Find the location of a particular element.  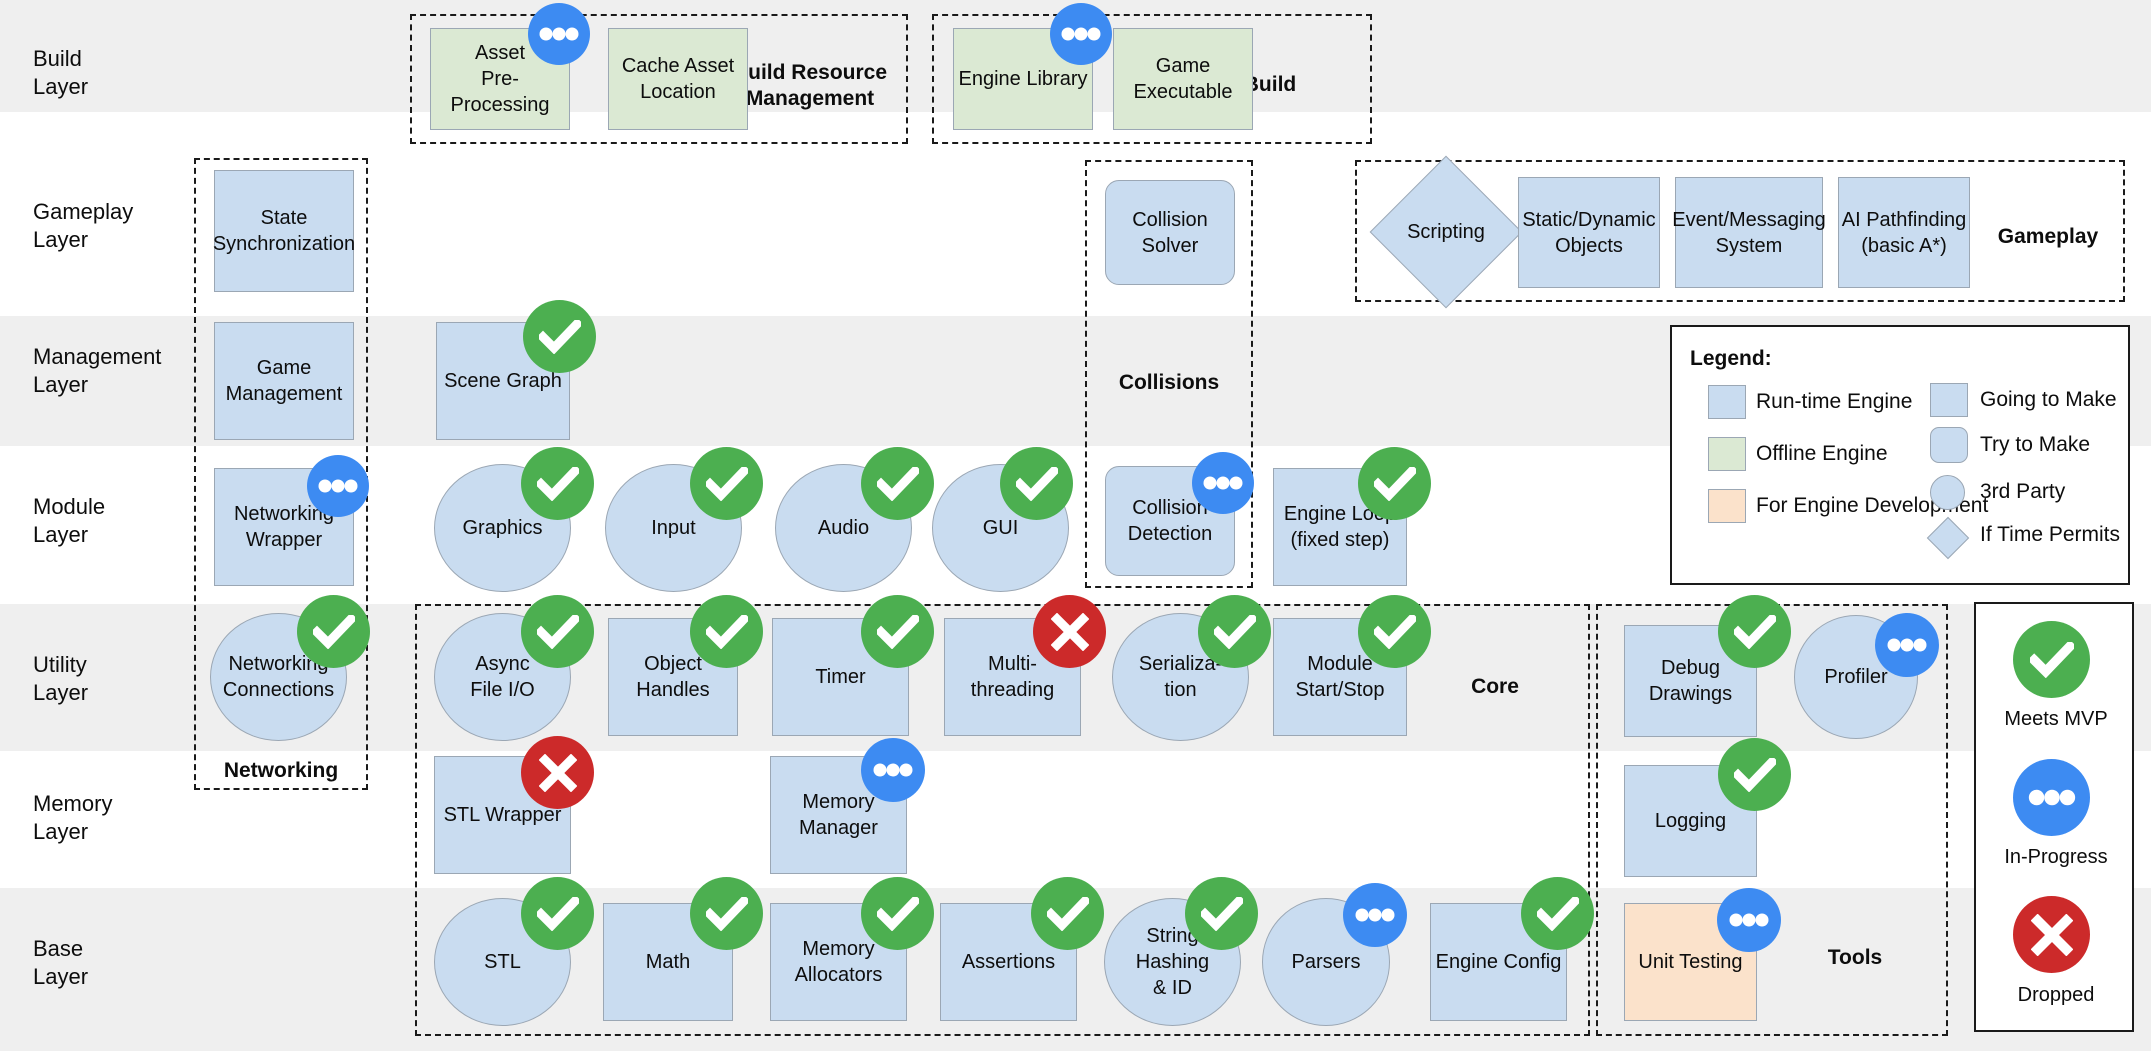

legend-swatch-run-time-engine is located at coordinates (1727, 402).